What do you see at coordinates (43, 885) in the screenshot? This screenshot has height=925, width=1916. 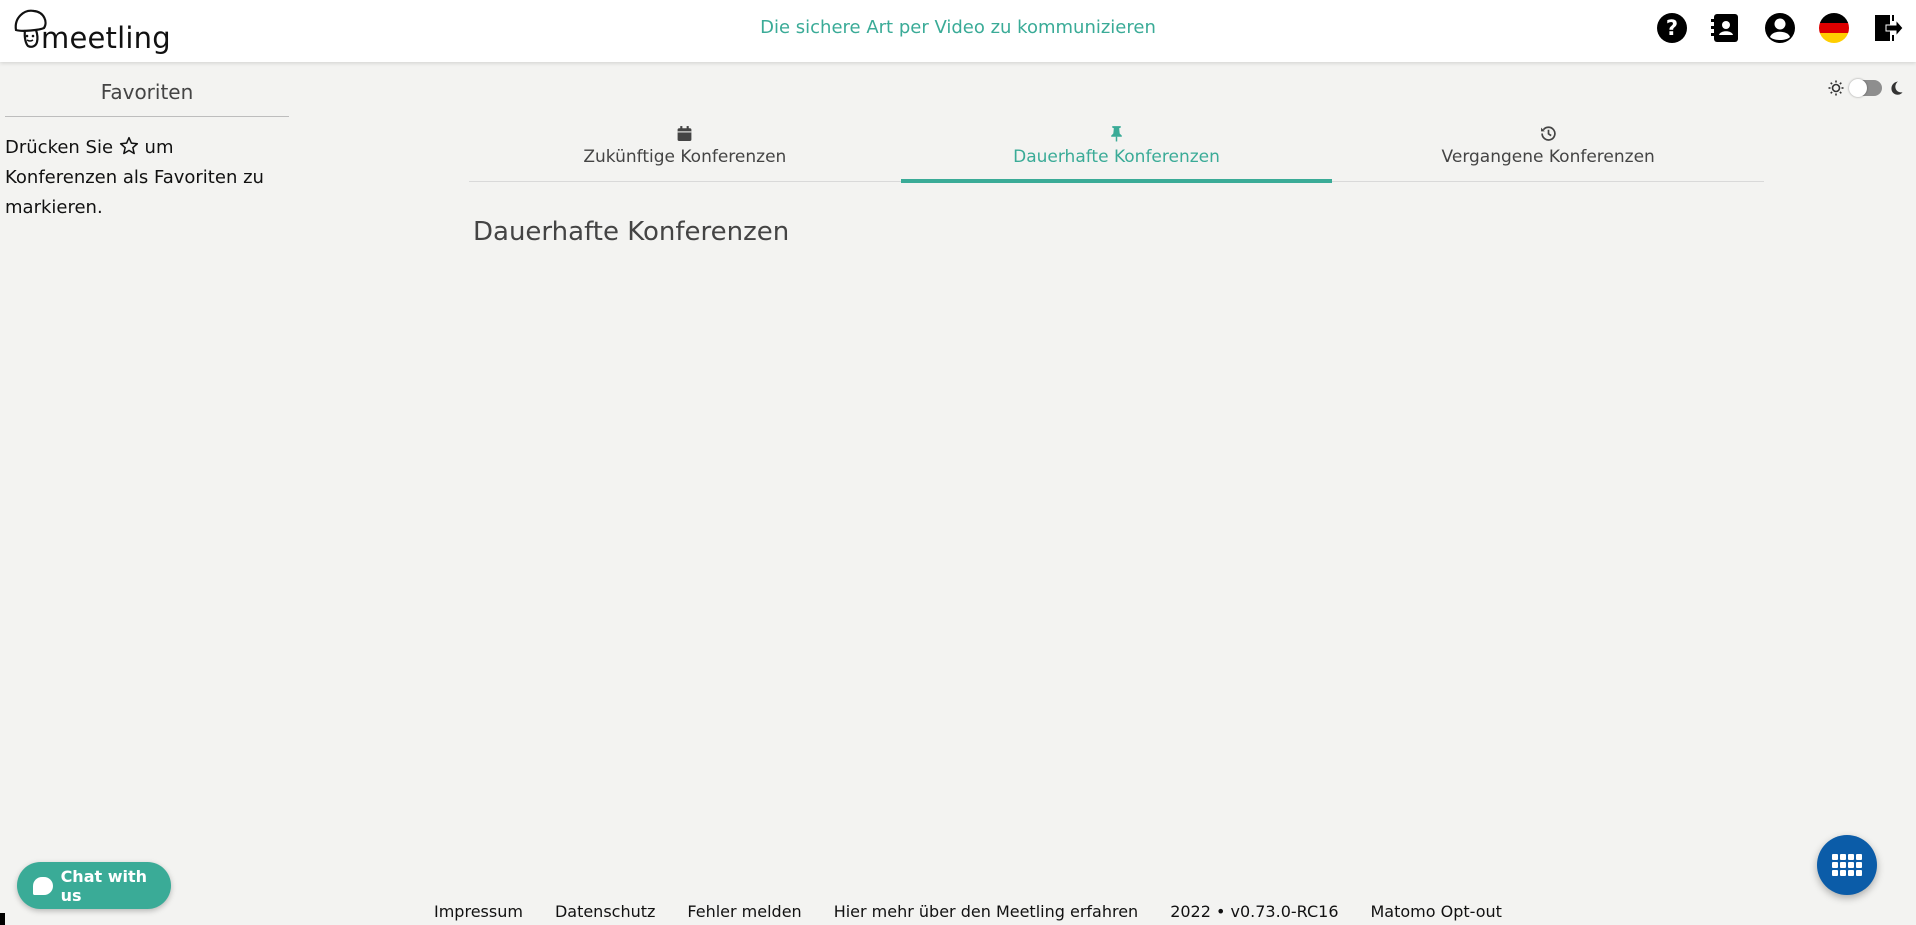 I see `chat-bubble-icon` at bounding box center [43, 885].